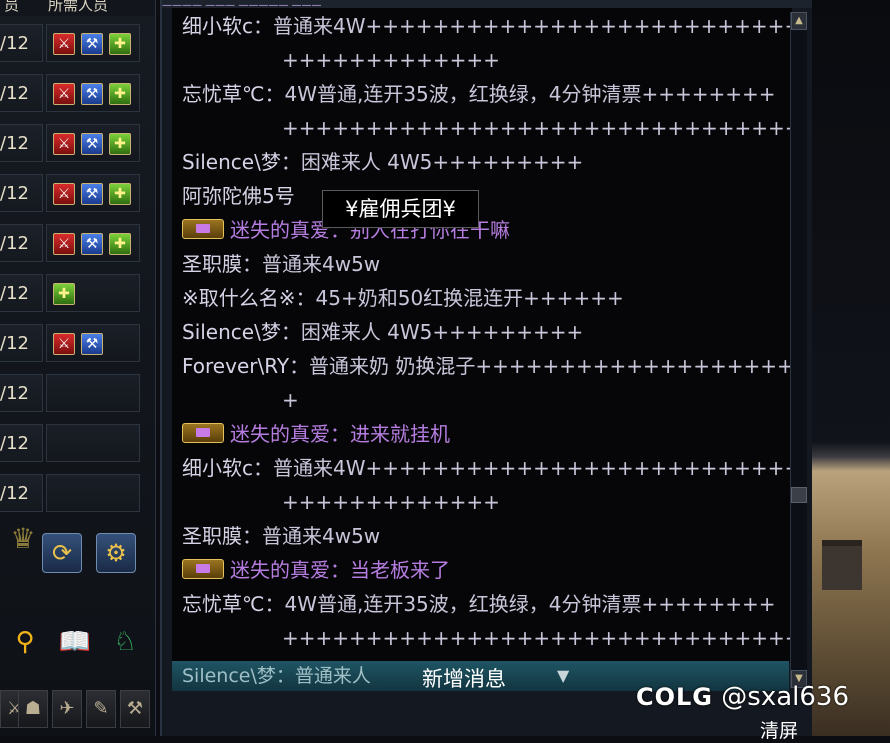 Image resolution: width=890 pixels, height=743 pixels. What do you see at coordinates (842, 565) in the screenshot?
I see `background-house` at bounding box center [842, 565].